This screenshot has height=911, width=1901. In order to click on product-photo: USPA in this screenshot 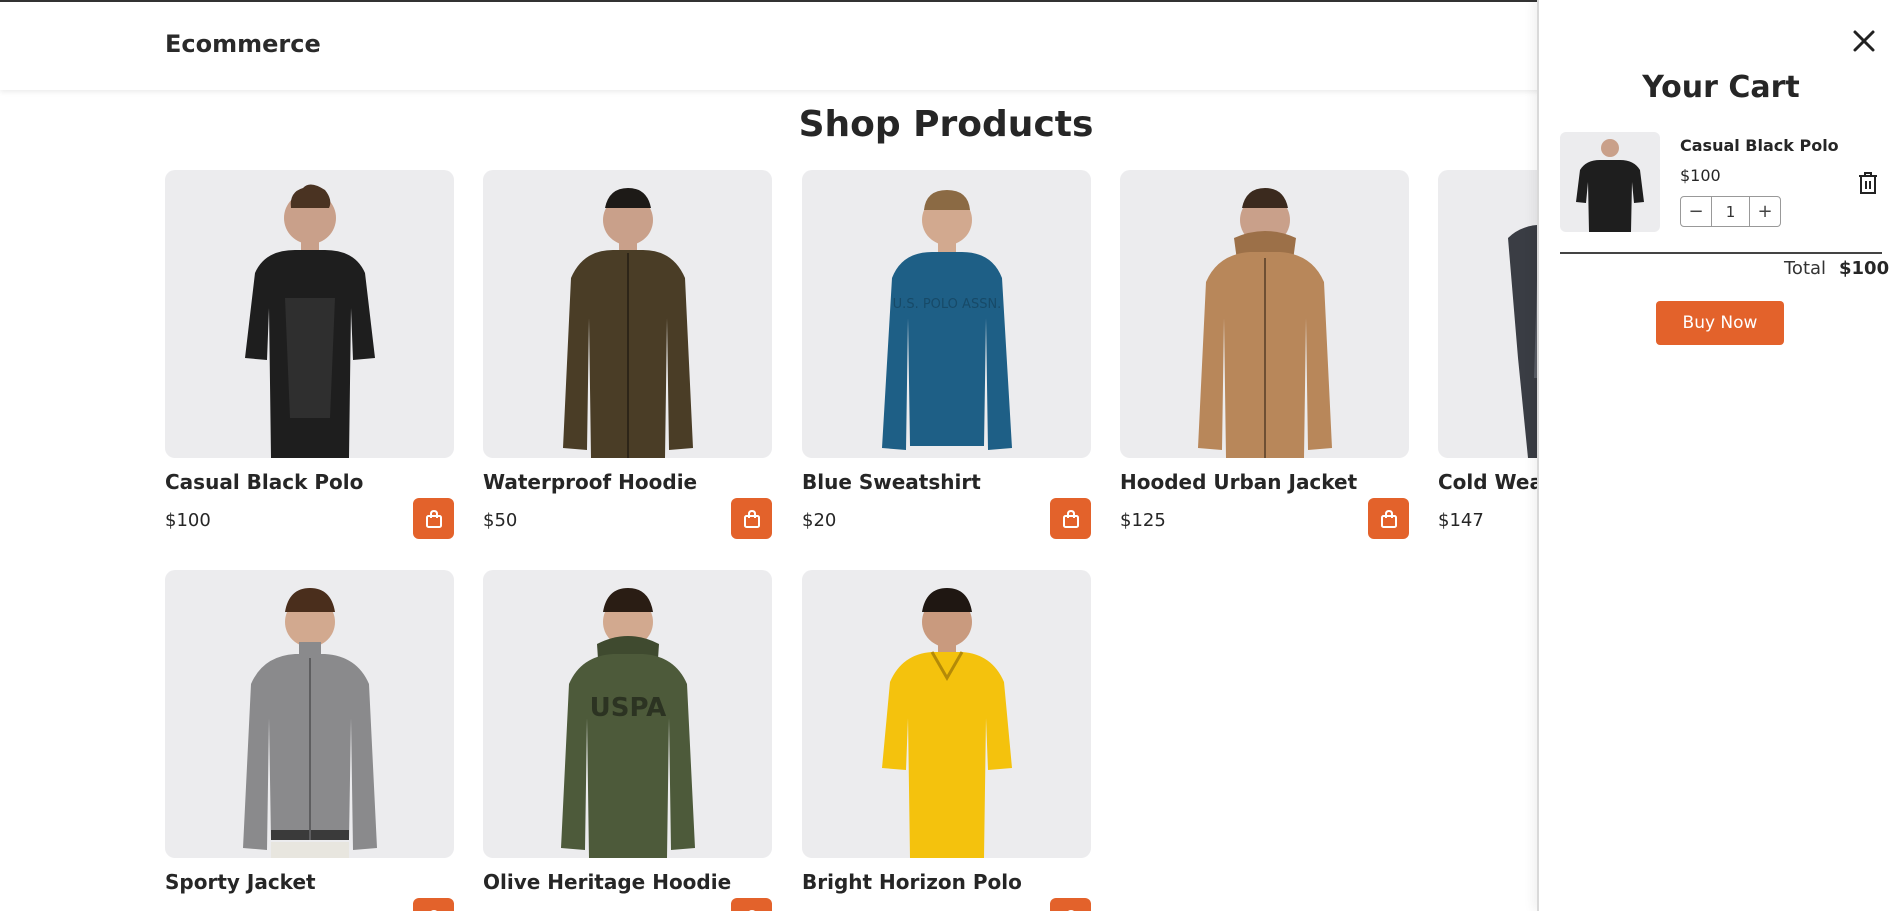, I will do `click(627, 723)`.